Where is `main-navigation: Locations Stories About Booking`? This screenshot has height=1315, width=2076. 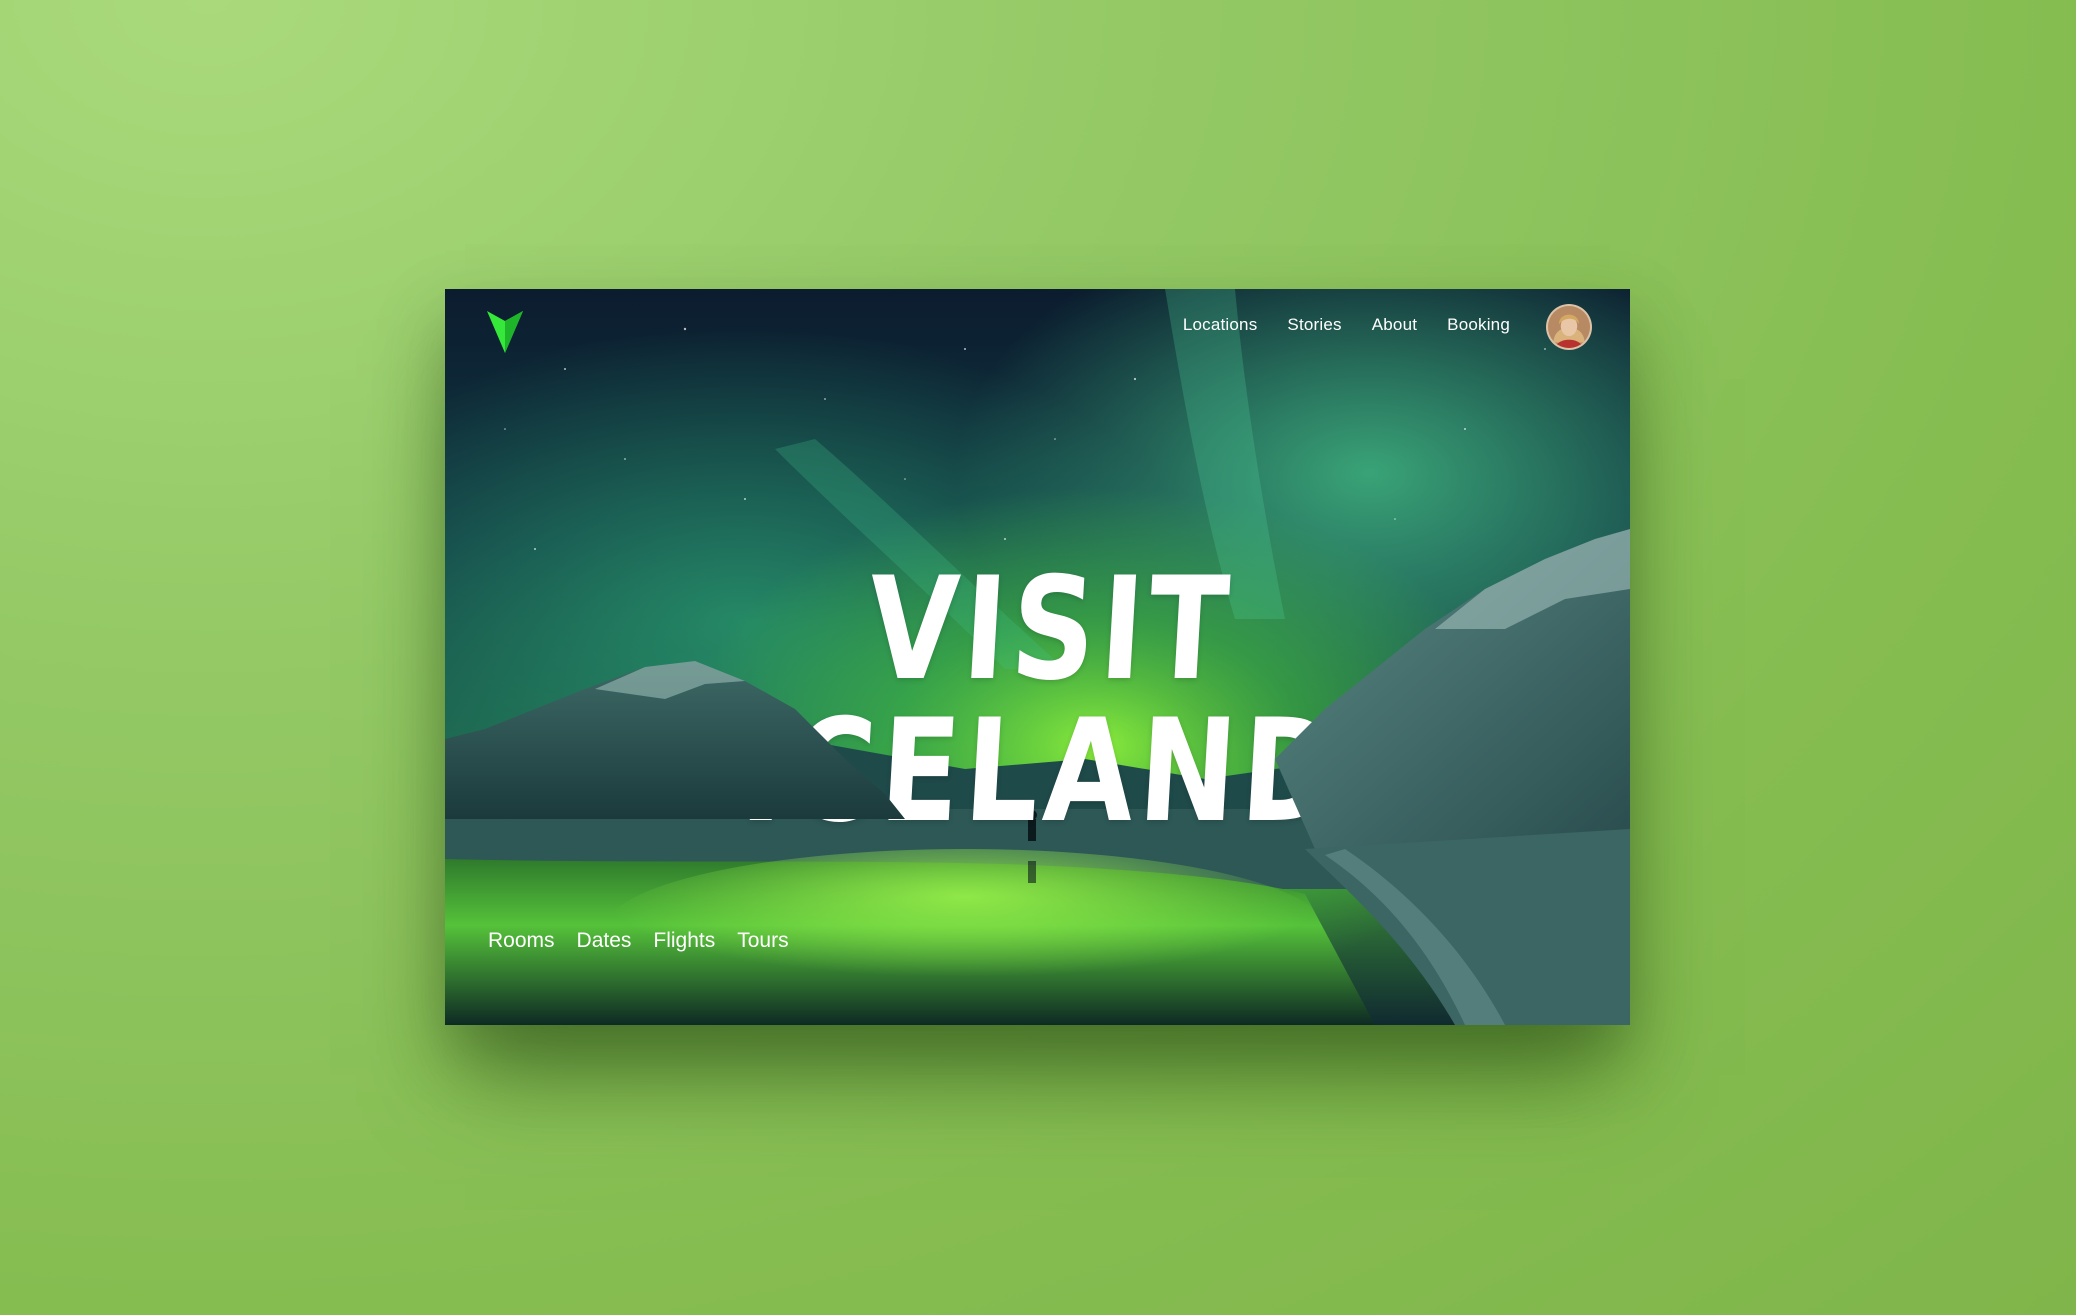 main-navigation: Locations Stories About Booking is located at coordinates (1346, 325).